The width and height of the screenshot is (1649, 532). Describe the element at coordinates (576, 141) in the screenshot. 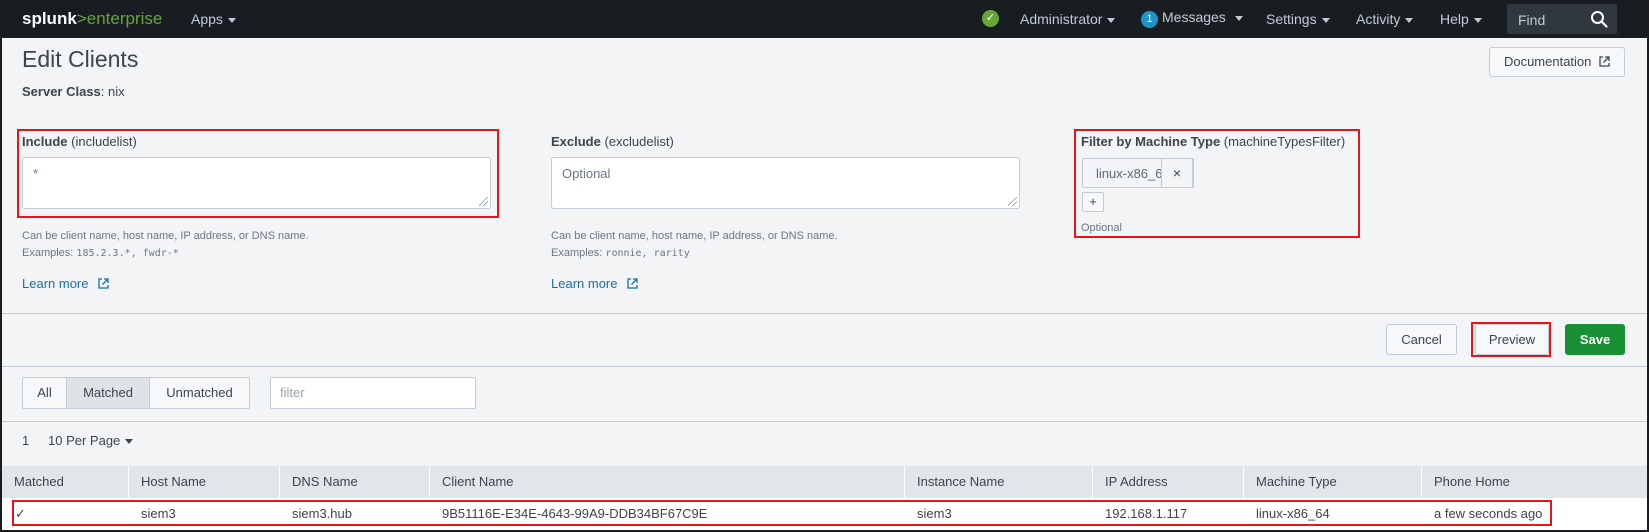

I see `exclude-label-bold: Exclude` at that location.